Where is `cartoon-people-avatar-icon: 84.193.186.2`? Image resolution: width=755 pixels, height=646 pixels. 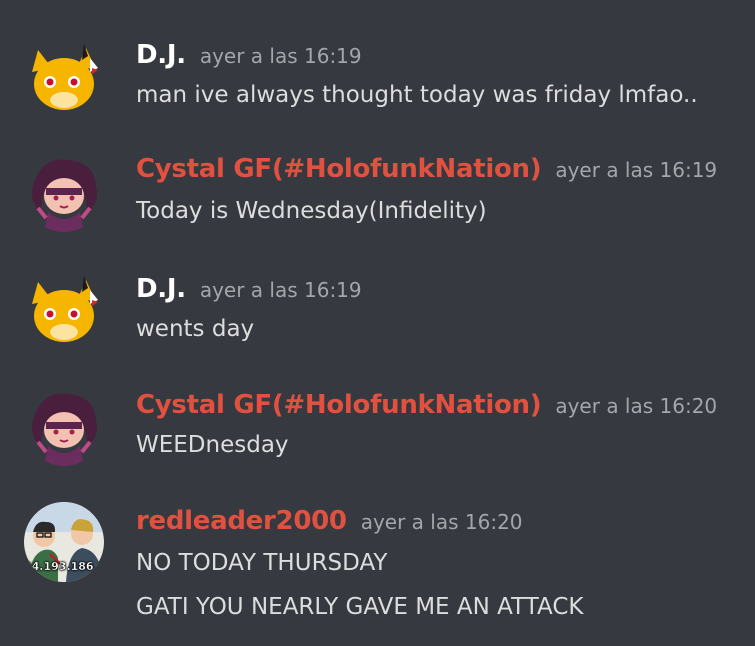
cartoon-people-avatar-icon: 84.193.186.2 is located at coordinates (64, 542).